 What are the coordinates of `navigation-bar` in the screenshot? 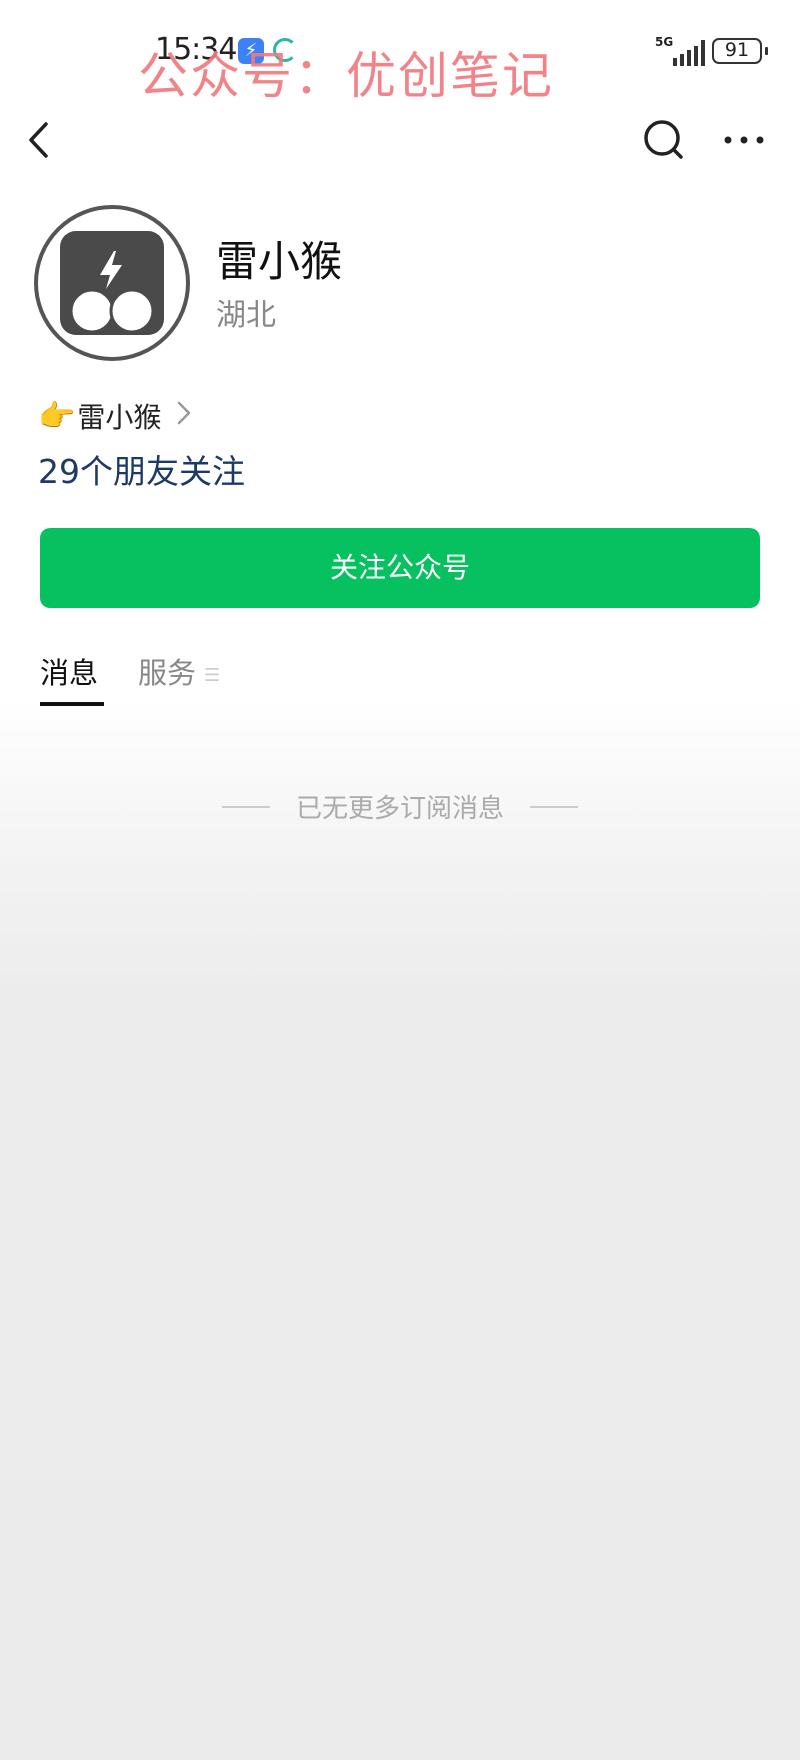 It's located at (400, 140).